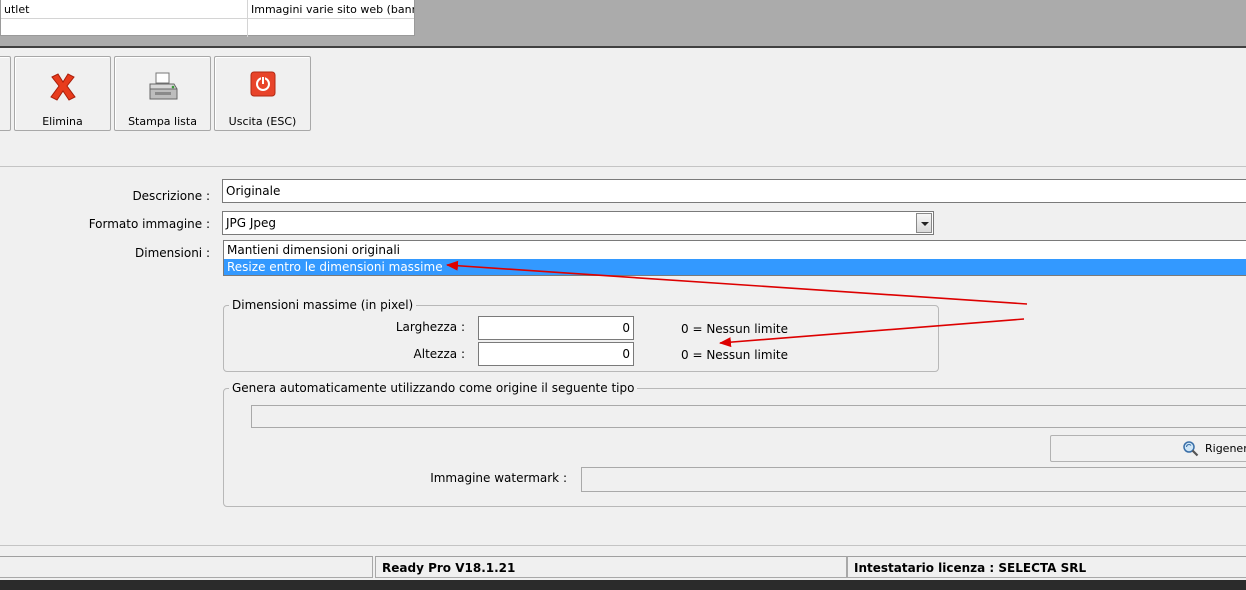 This screenshot has width=1246, height=590. Describe the element at coordinates (498, 478) in the screenshot. I see `immagine-watermark-label: Immagine watermark :` at that location.